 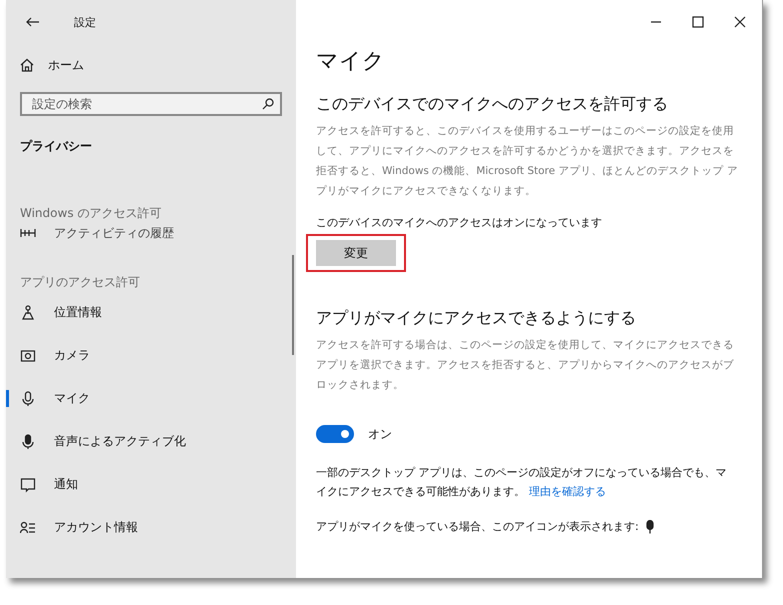 What do you see at coordinates (151, 441) in the screenshot?
I see `sidebar-item: 音声によるアクティブ化` at bounding box center [151, 441].